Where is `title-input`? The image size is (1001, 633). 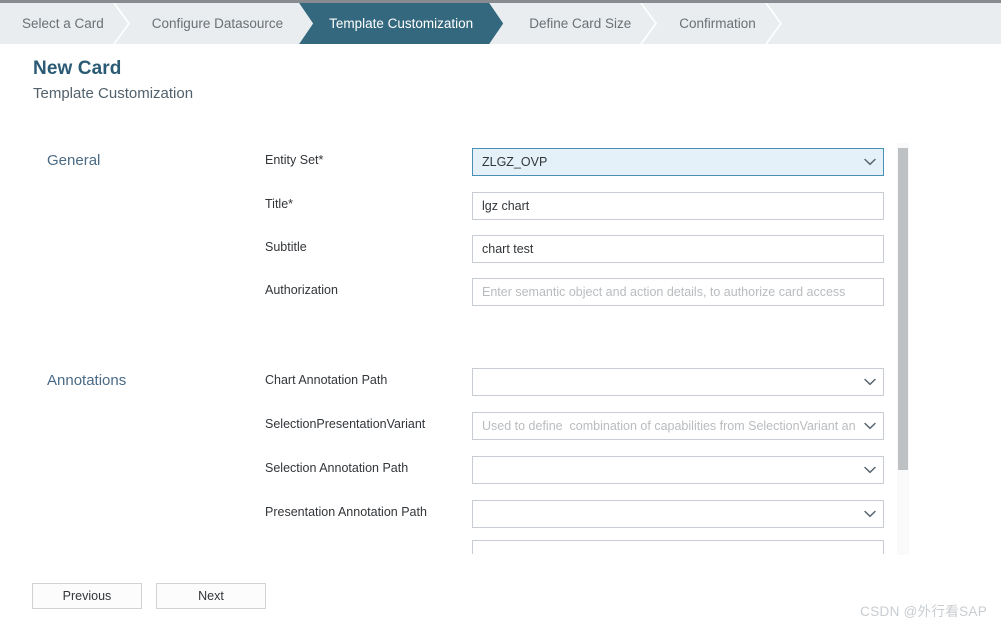
title-input is located at coordinates (678, 206).